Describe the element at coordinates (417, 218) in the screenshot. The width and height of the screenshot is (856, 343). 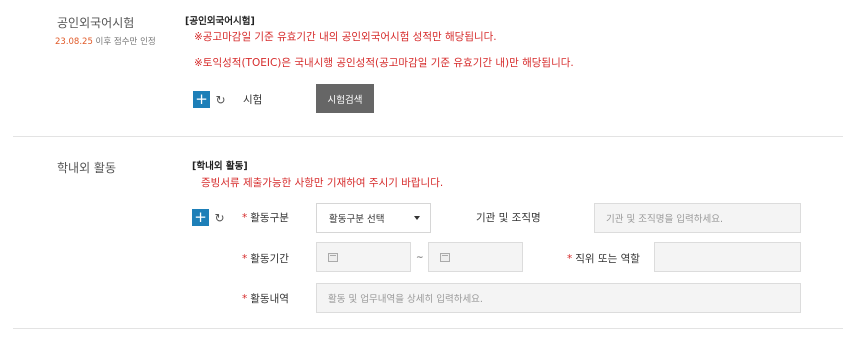
I see `chevron-down-icon` at that location.